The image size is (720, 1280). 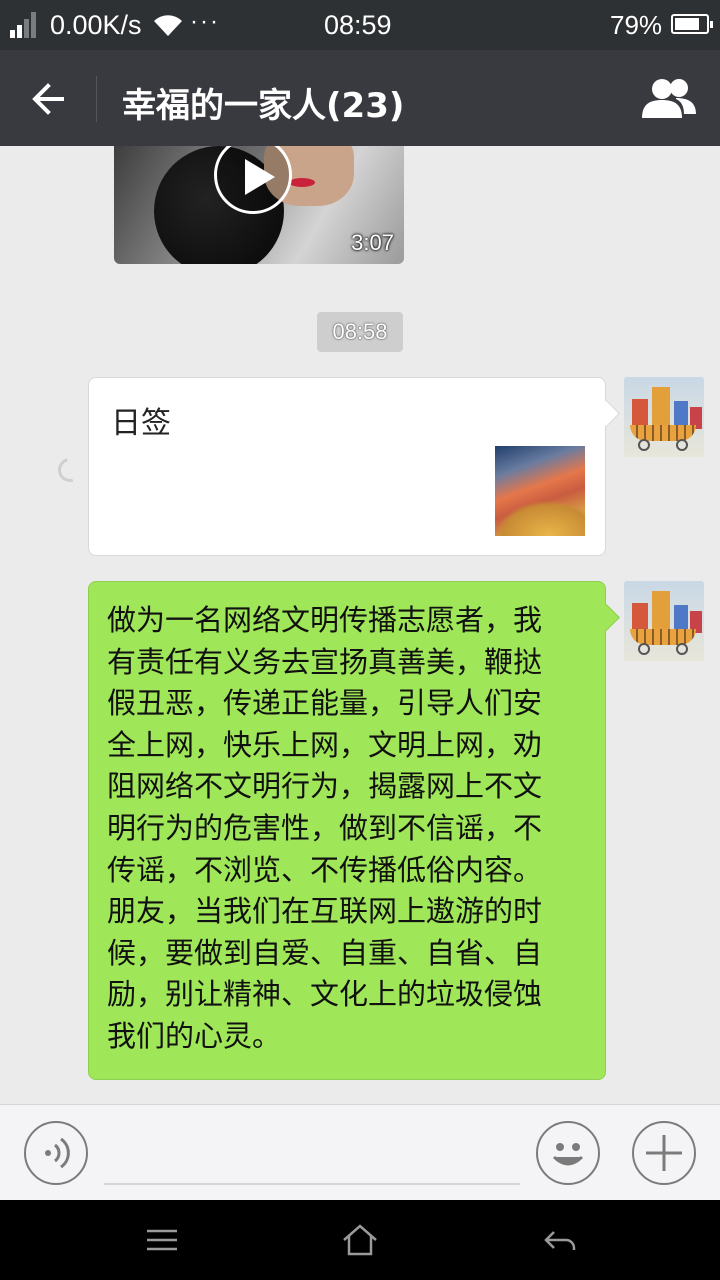 What do you see at coordinates (302, 182) in the screenshot?
I see `video-thumbnail-lips` at bounding box center [302, 182].